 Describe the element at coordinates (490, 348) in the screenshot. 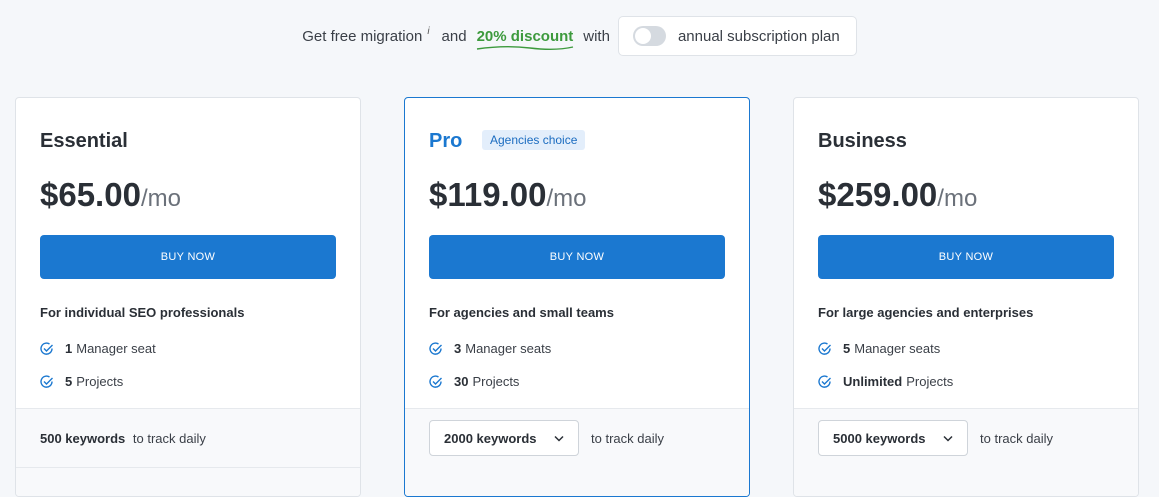

I see `feature-item: 3 Manager seats` at that location.